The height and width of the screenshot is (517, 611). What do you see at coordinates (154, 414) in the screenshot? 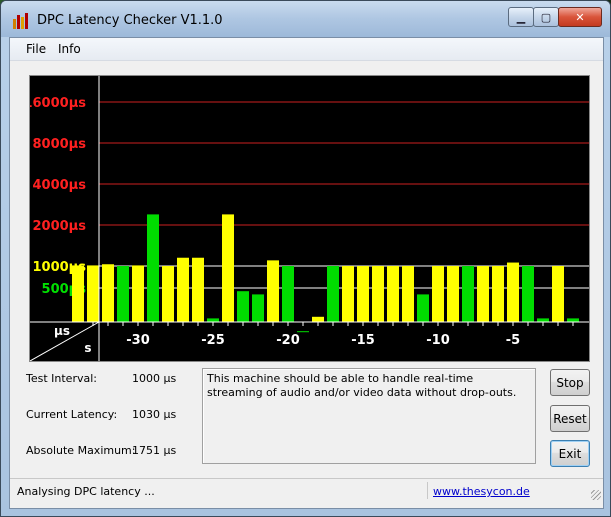
I see `current-latency-value: 1030 µs` at bounding box center [154, 414].